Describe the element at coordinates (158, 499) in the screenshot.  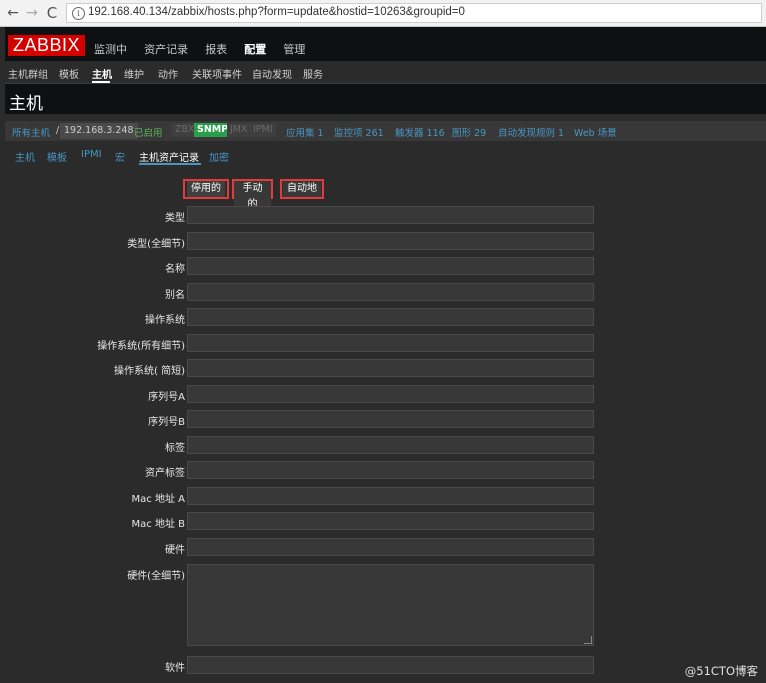
I see `field-label-mac-a: Mac 地址 A` at that location.